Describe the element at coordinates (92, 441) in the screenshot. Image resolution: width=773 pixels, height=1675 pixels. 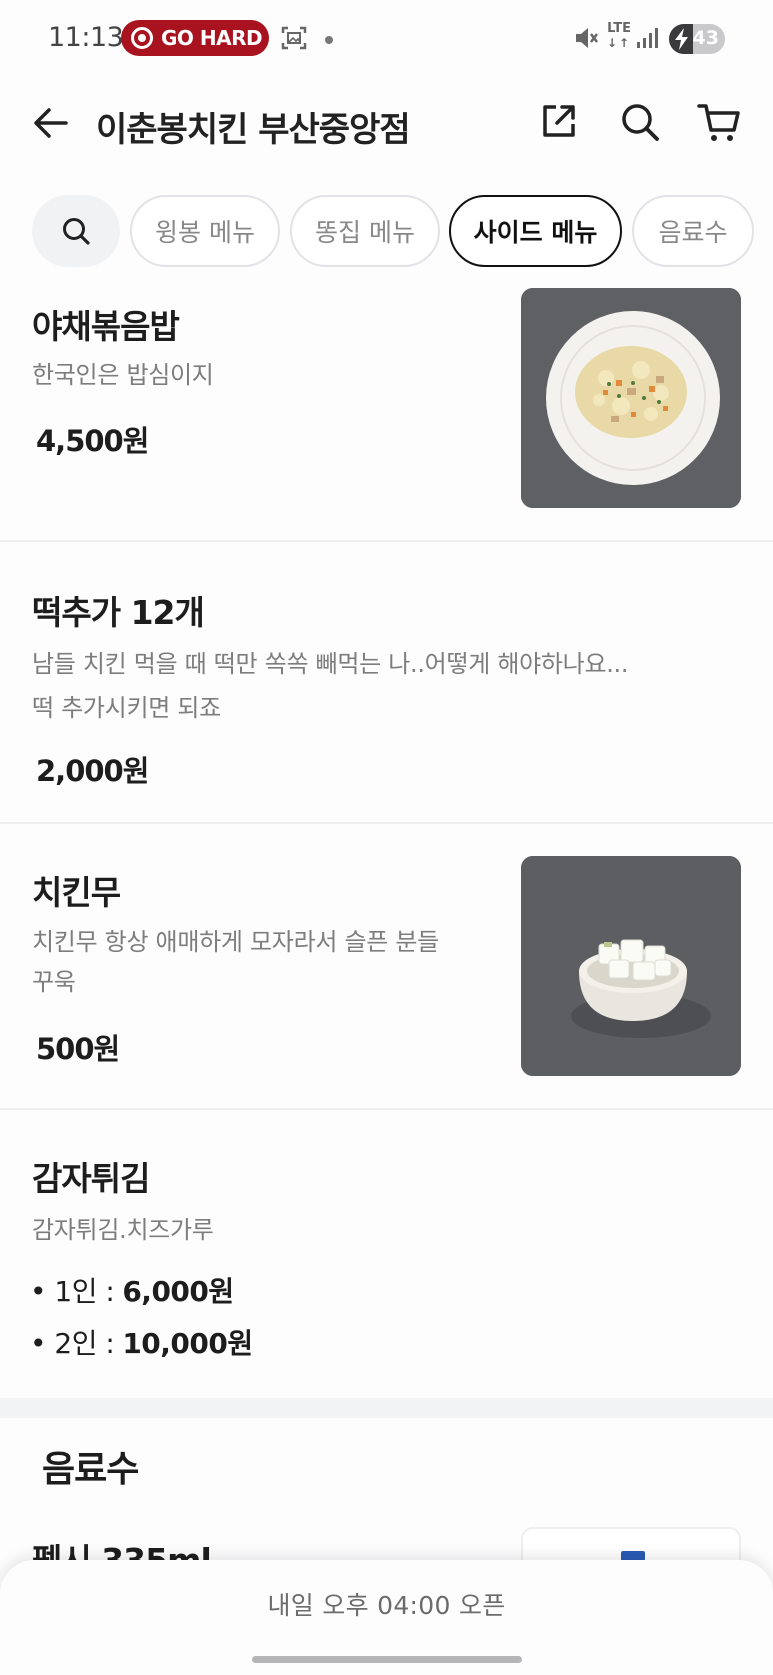
I see `menu-item-price: 4,500원` at that location.